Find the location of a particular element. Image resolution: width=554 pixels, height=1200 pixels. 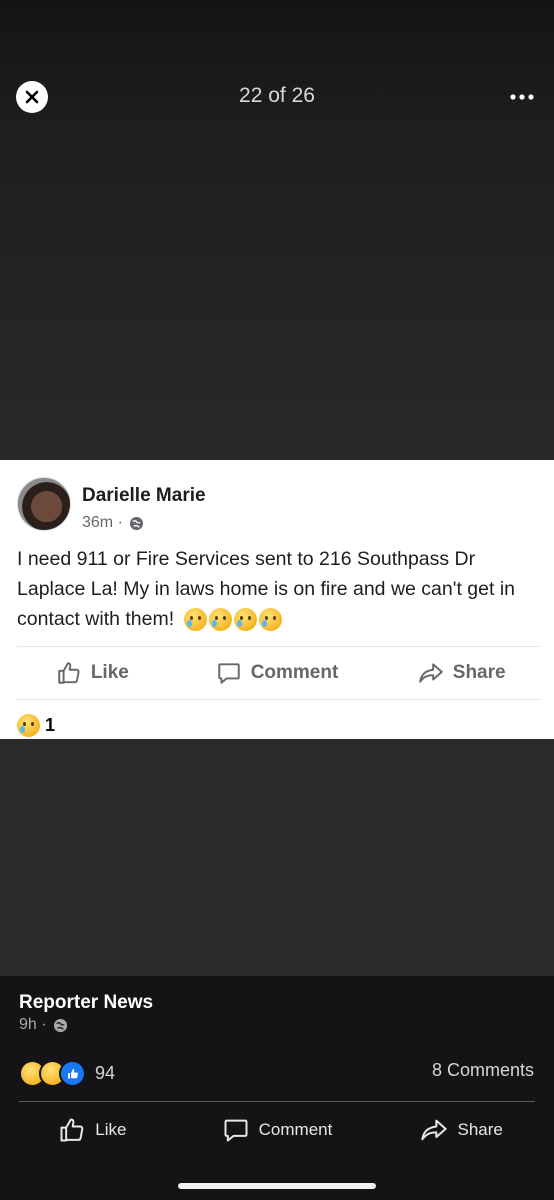

post-comment-button: Comment is located at coordinates (277, 673).